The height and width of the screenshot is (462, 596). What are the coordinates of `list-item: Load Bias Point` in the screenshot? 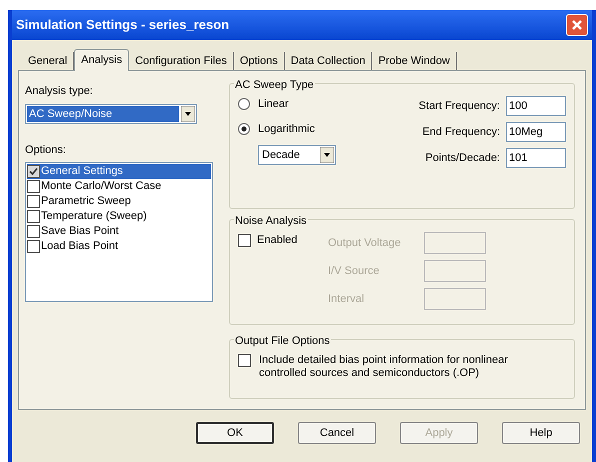 It's located at (119, 246).